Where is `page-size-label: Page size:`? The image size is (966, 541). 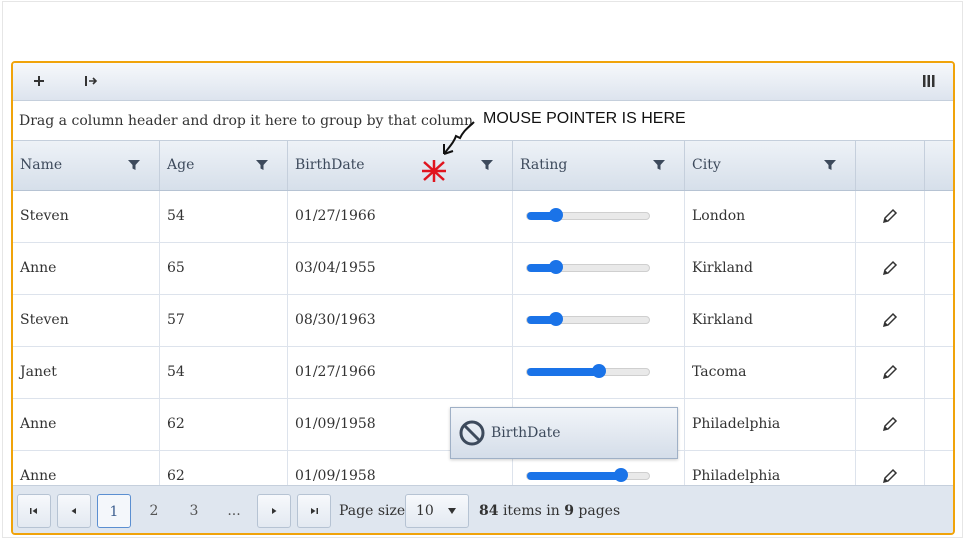
page-size-label: Page size: is located at coordinates (374, 511).